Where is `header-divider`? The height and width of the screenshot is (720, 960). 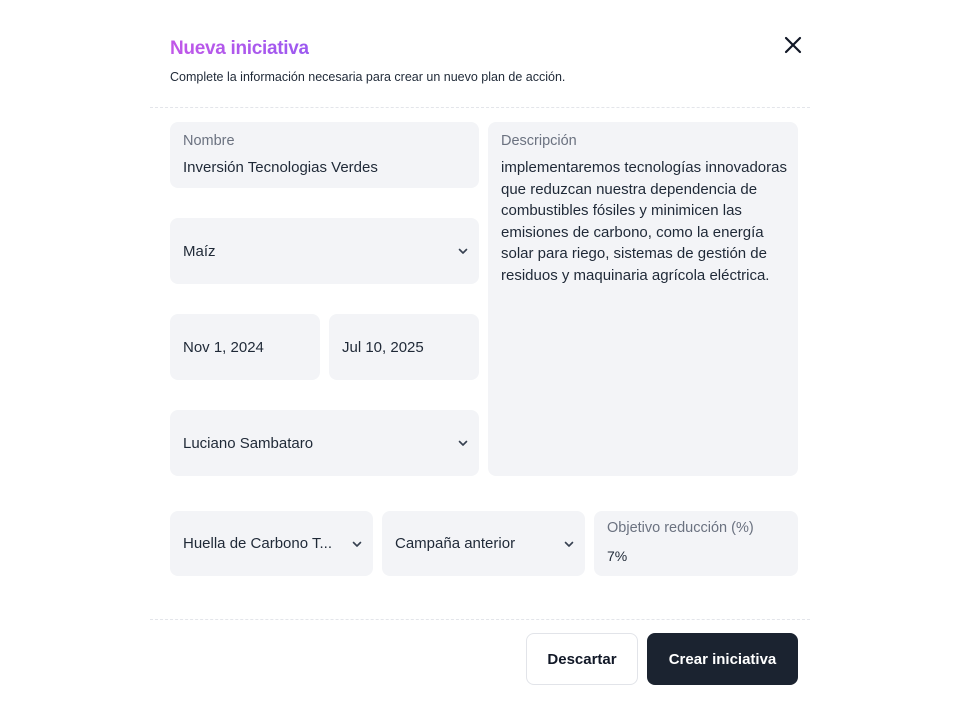 header-divider is located at coordinates (480, 107).